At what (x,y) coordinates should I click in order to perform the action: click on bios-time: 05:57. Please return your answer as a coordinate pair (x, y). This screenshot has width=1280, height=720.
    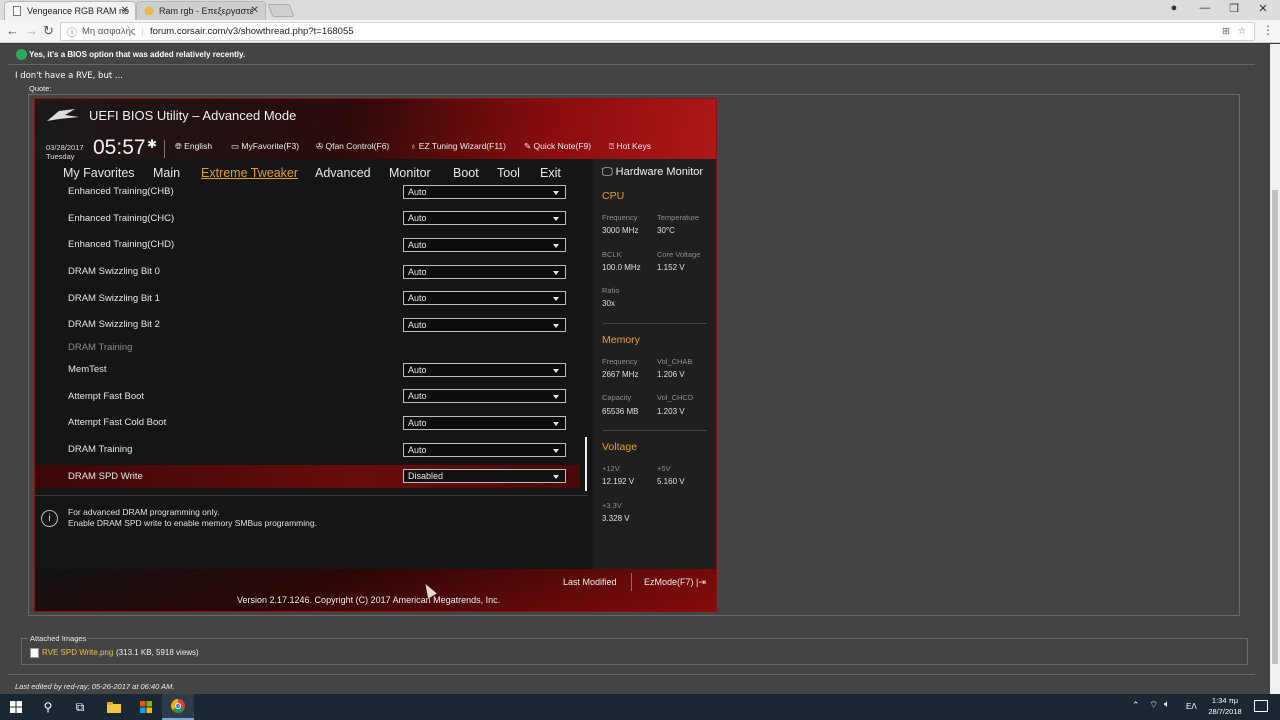
    Looking at the image, I should click on (119, 147).